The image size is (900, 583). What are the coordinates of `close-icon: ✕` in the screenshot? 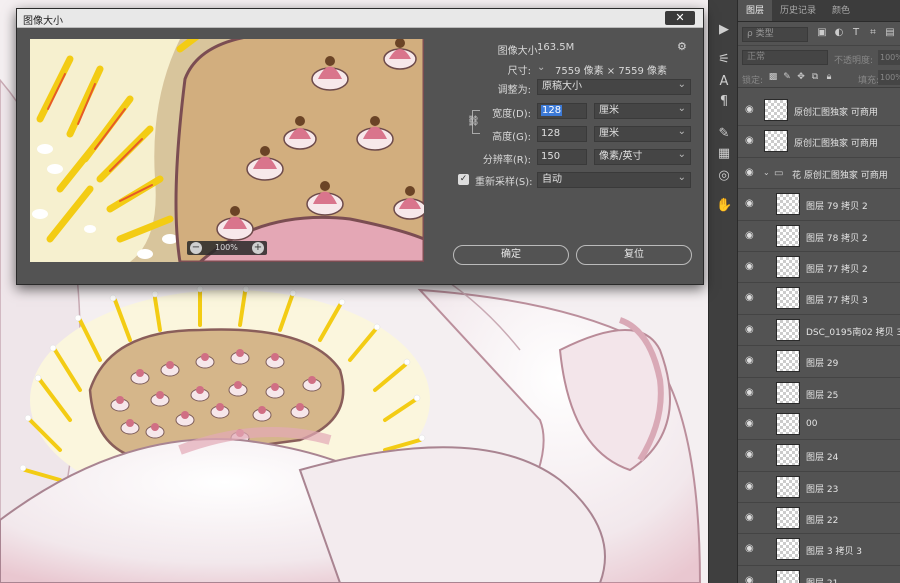 It's located at (680, 18).